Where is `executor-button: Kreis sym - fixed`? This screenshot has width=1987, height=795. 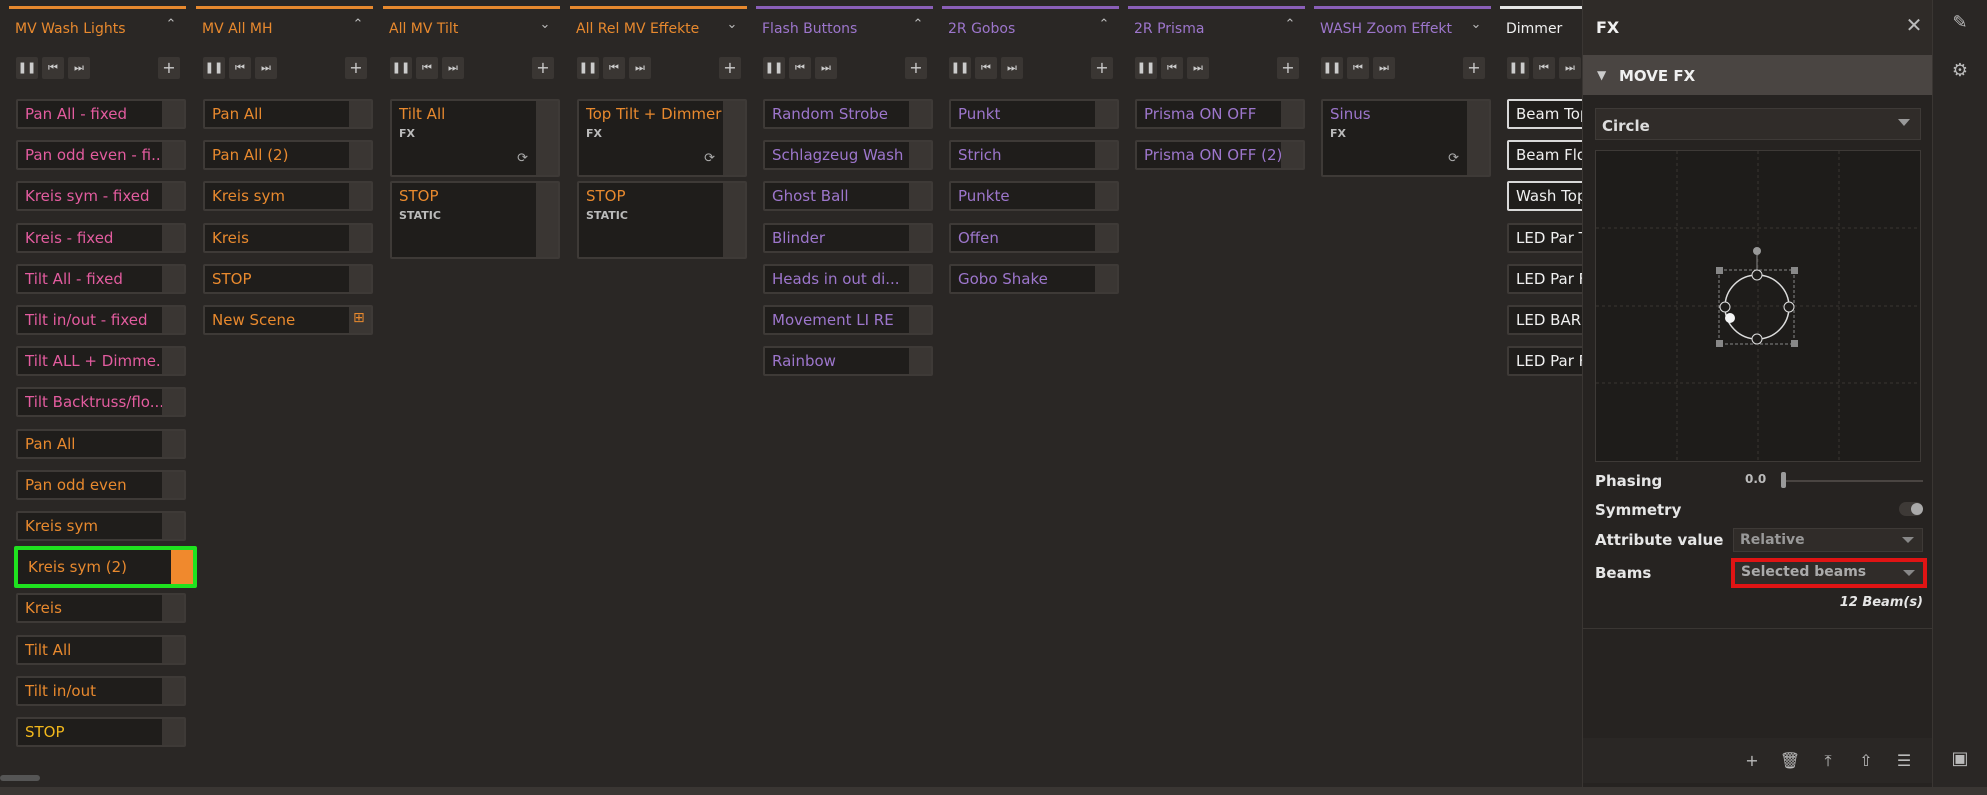
executor-button: Kreis sym - fixed is located at coordinates (101, 196).